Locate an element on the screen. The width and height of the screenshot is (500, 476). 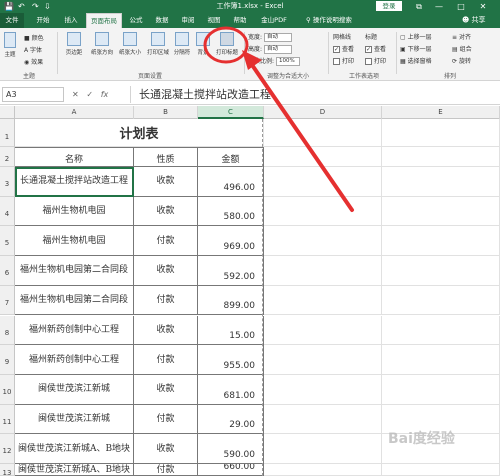
ribbon-display-options-icon: ⧉ is located at coordinates (419, 6).